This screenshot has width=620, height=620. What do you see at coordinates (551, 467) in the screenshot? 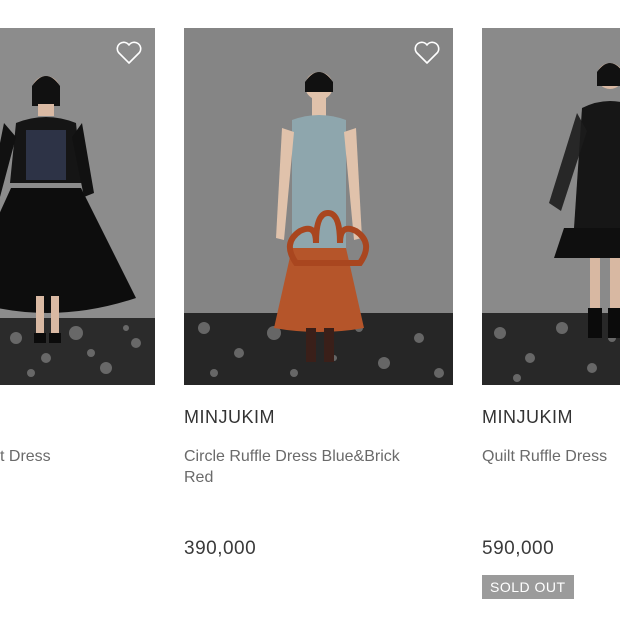
I see `product-name: Quilt Ruffle Dress` at bounding box center [551, 467].